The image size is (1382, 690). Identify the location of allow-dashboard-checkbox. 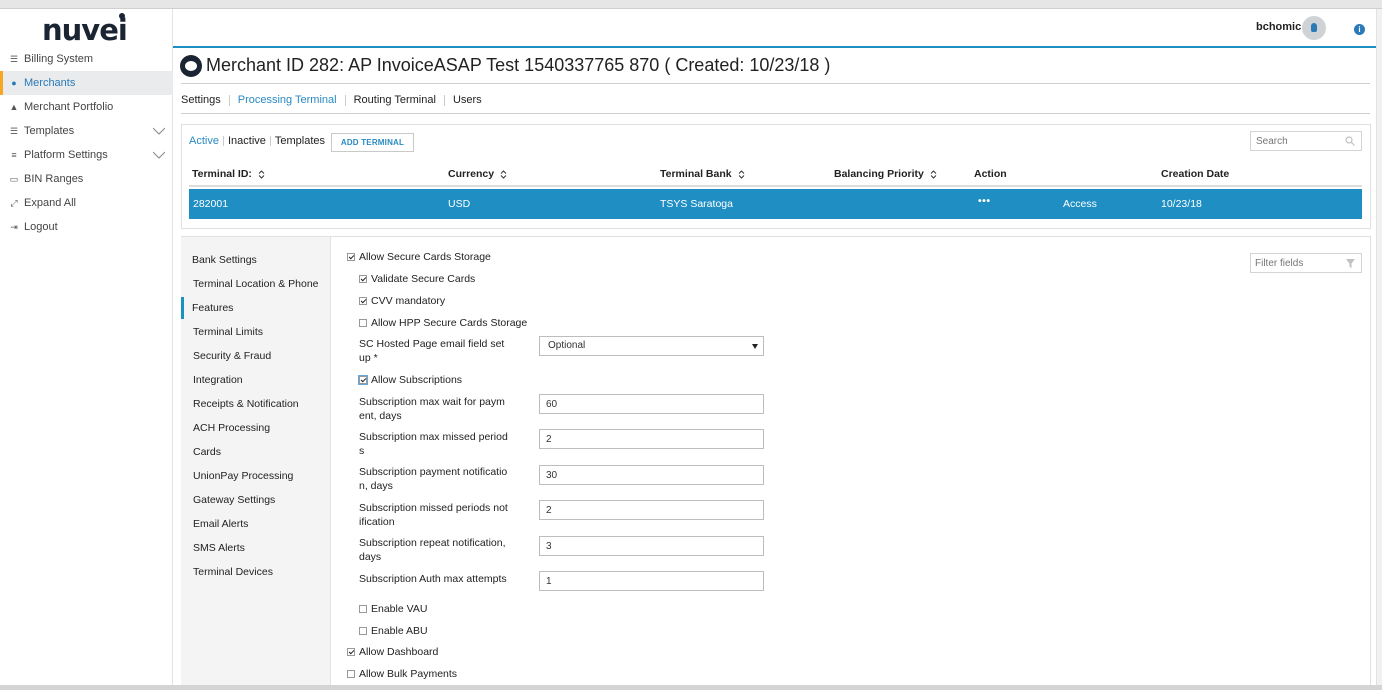
(351, 652).